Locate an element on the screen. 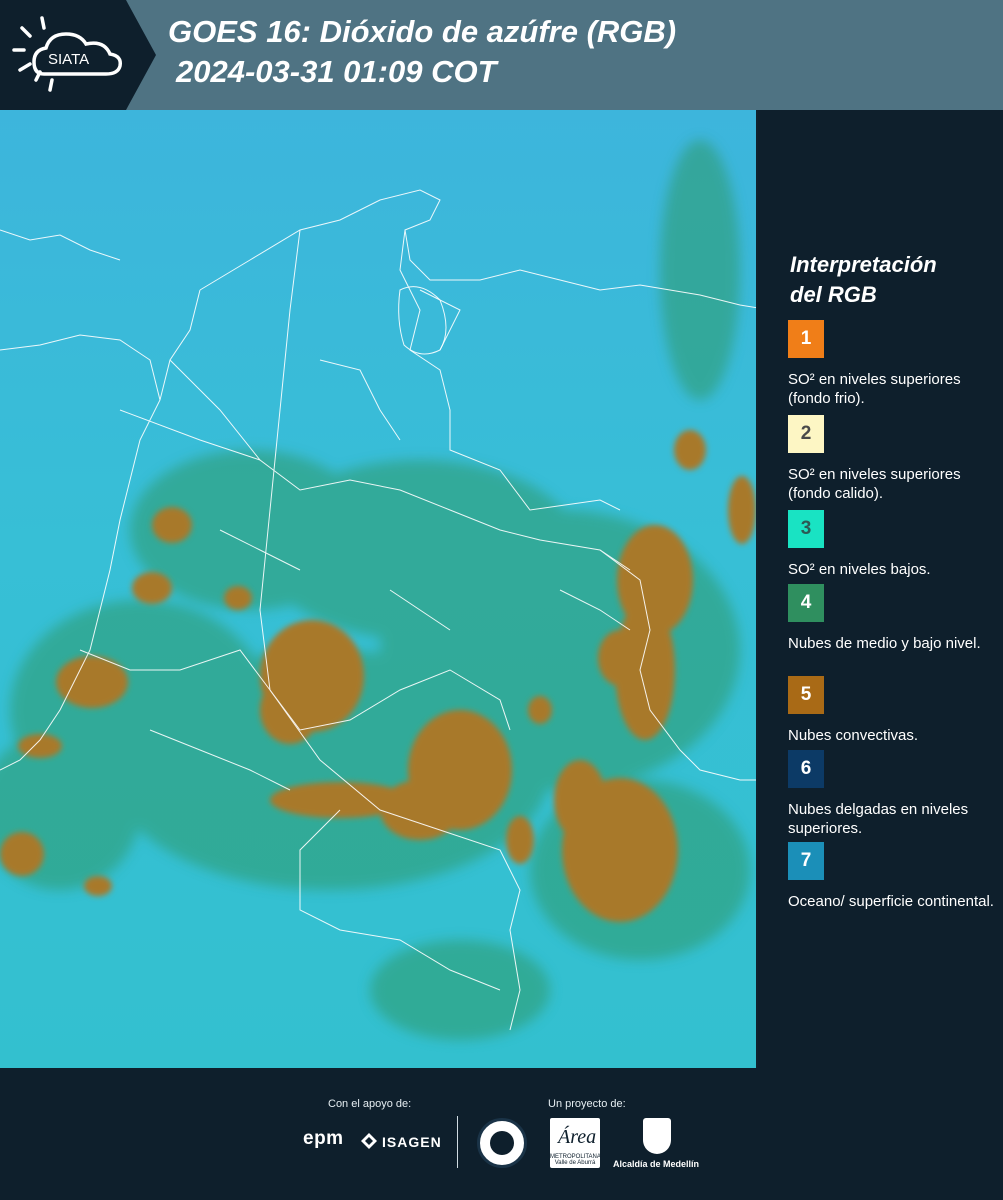 This screenshot has height=1200, width=1003. footer-divider is located at coordinates (457, 1142).